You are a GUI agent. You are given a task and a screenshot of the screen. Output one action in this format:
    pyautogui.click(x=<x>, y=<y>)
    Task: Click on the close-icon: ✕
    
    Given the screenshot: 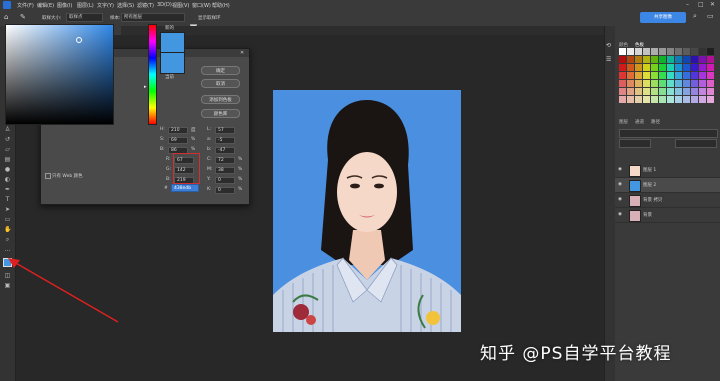 What is the action you would take?
    pyautogui.click(x=712, y=4)
    